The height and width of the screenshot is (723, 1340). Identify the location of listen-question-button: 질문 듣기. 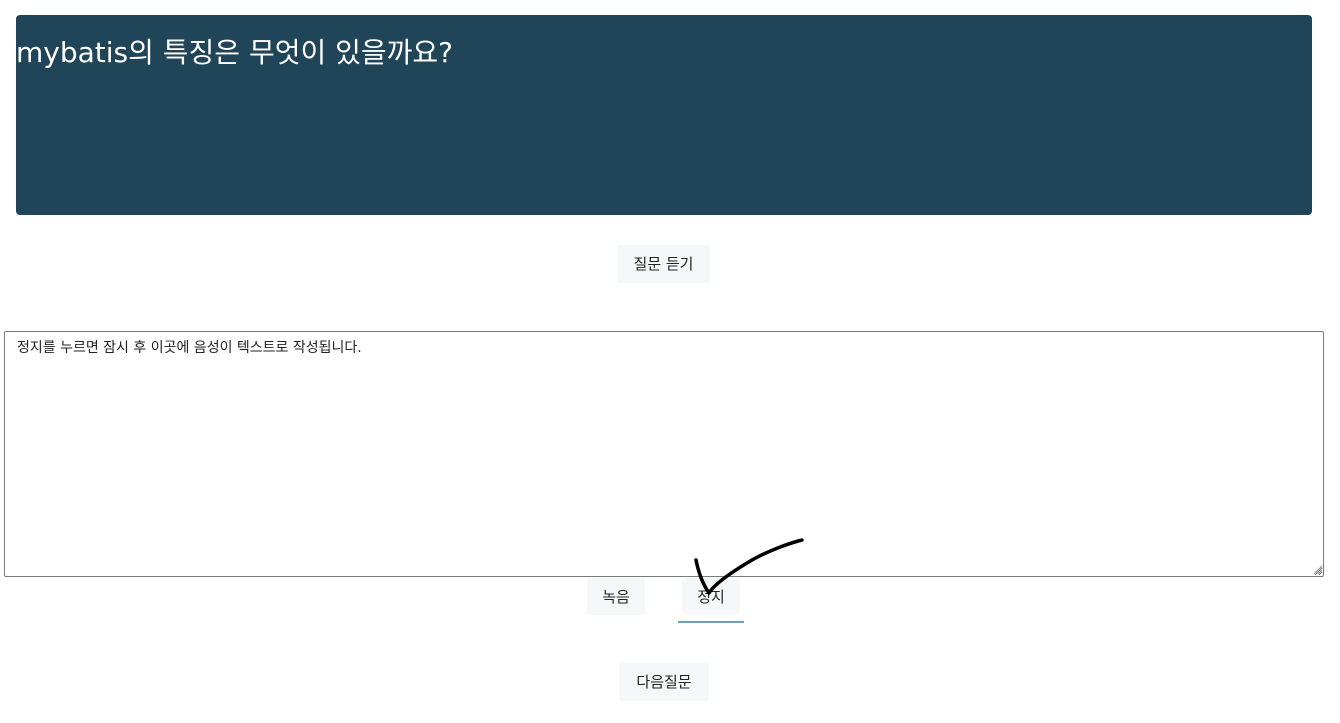
(663, 264).